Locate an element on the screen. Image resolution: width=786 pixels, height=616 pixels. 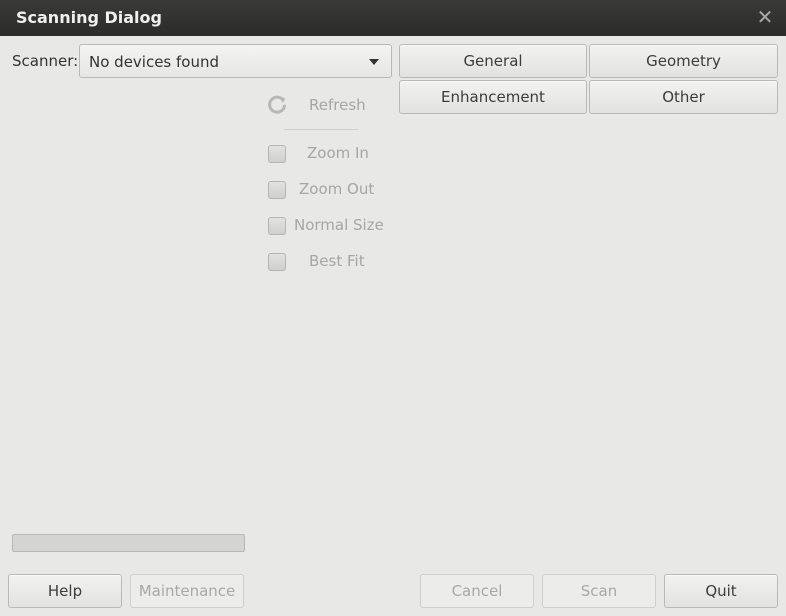
quit-button: Quit is located at coordinates (721, 591).